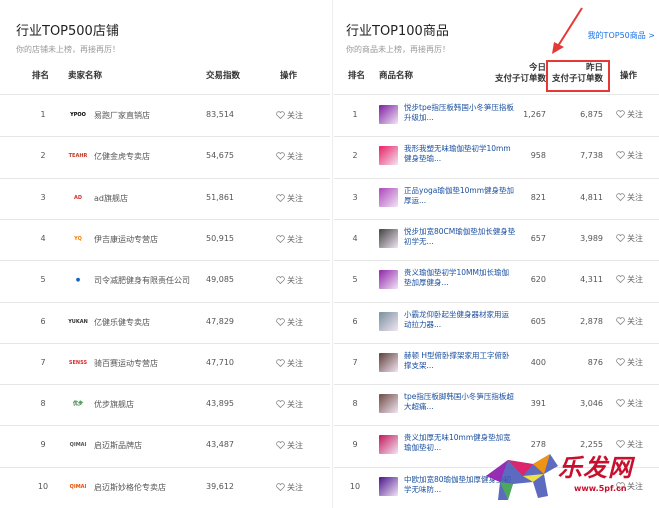  What do you see at coordinates (223, 76) in the screenshot?
I see `header-index: 交易指数` at bounding box center [223, 76].